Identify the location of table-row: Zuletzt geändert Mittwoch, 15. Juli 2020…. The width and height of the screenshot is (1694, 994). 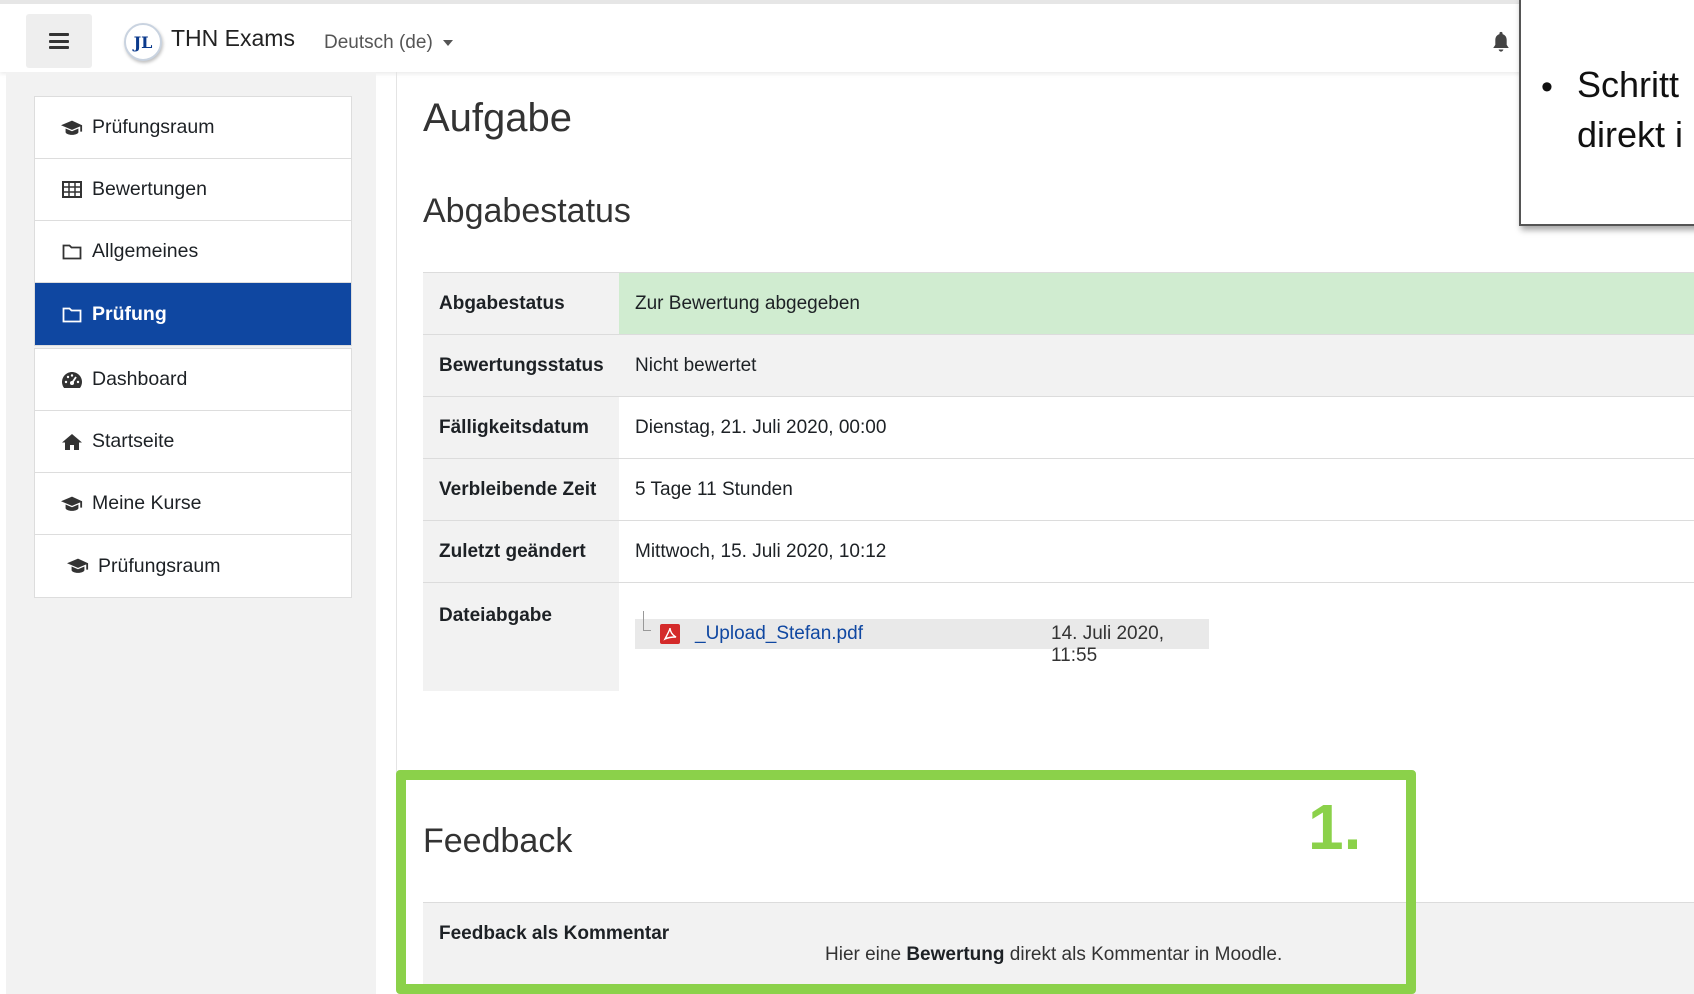
(1058, 551).